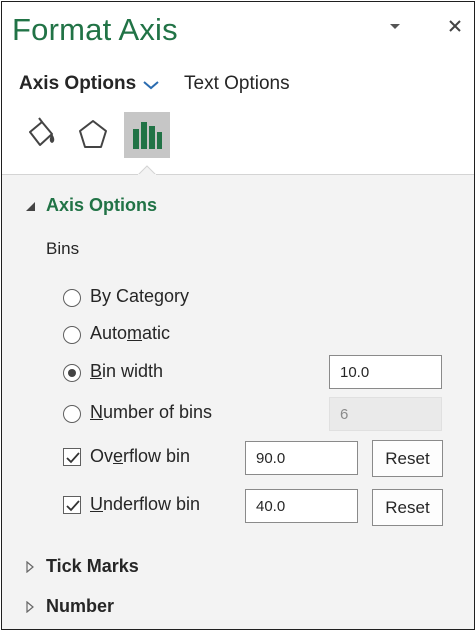  I want to click on underflow-bin-input: 40.0, so click(301, 506).